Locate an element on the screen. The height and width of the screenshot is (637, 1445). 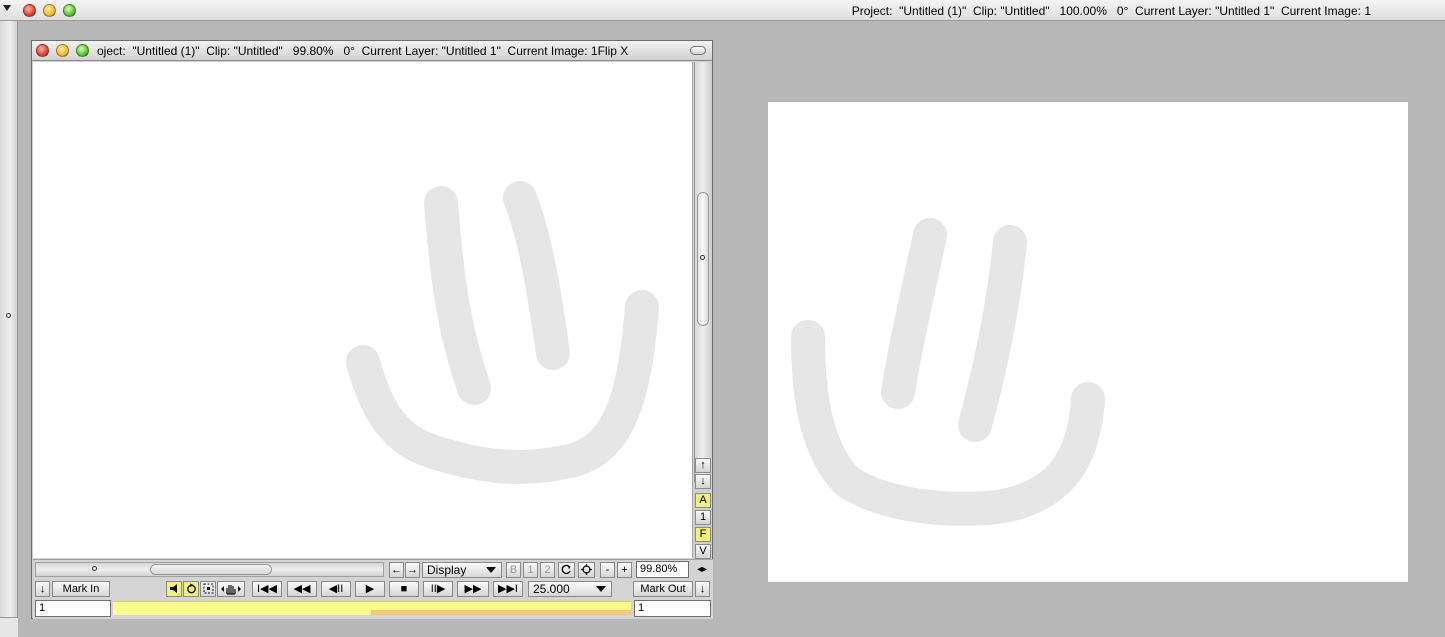
hand-drawing is located at coordinates (502, 332).